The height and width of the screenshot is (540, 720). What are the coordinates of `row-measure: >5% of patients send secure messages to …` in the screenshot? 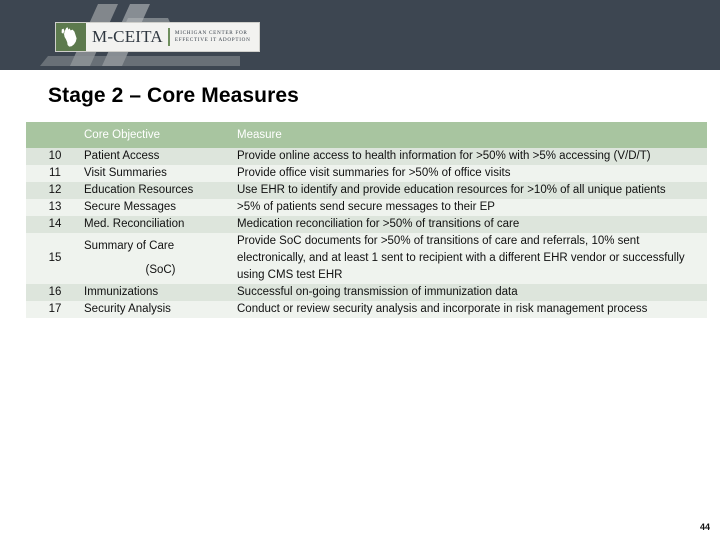 It's located at (472, 207).